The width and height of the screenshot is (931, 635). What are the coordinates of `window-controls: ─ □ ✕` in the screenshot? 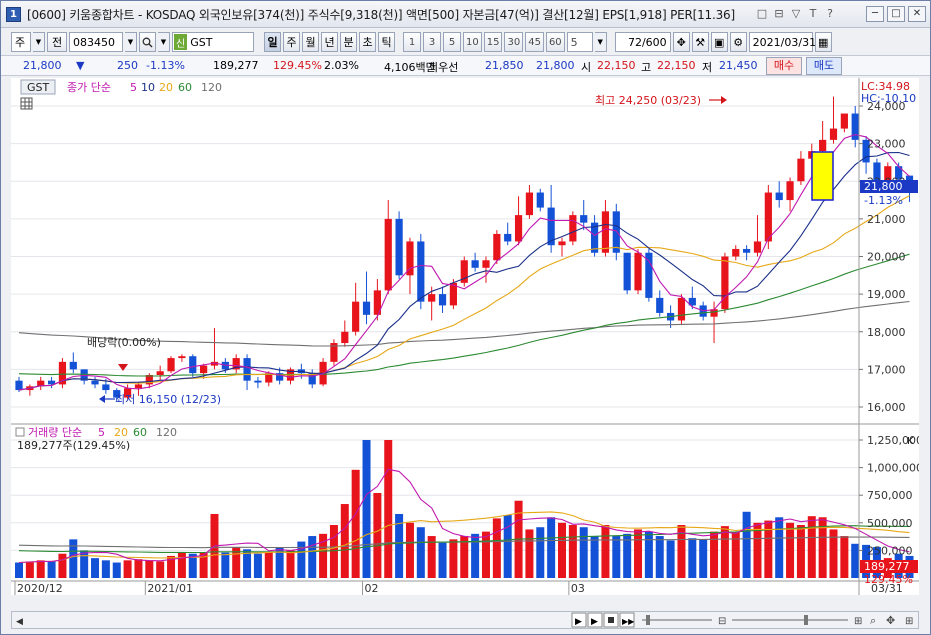 It's located at (896, 14).